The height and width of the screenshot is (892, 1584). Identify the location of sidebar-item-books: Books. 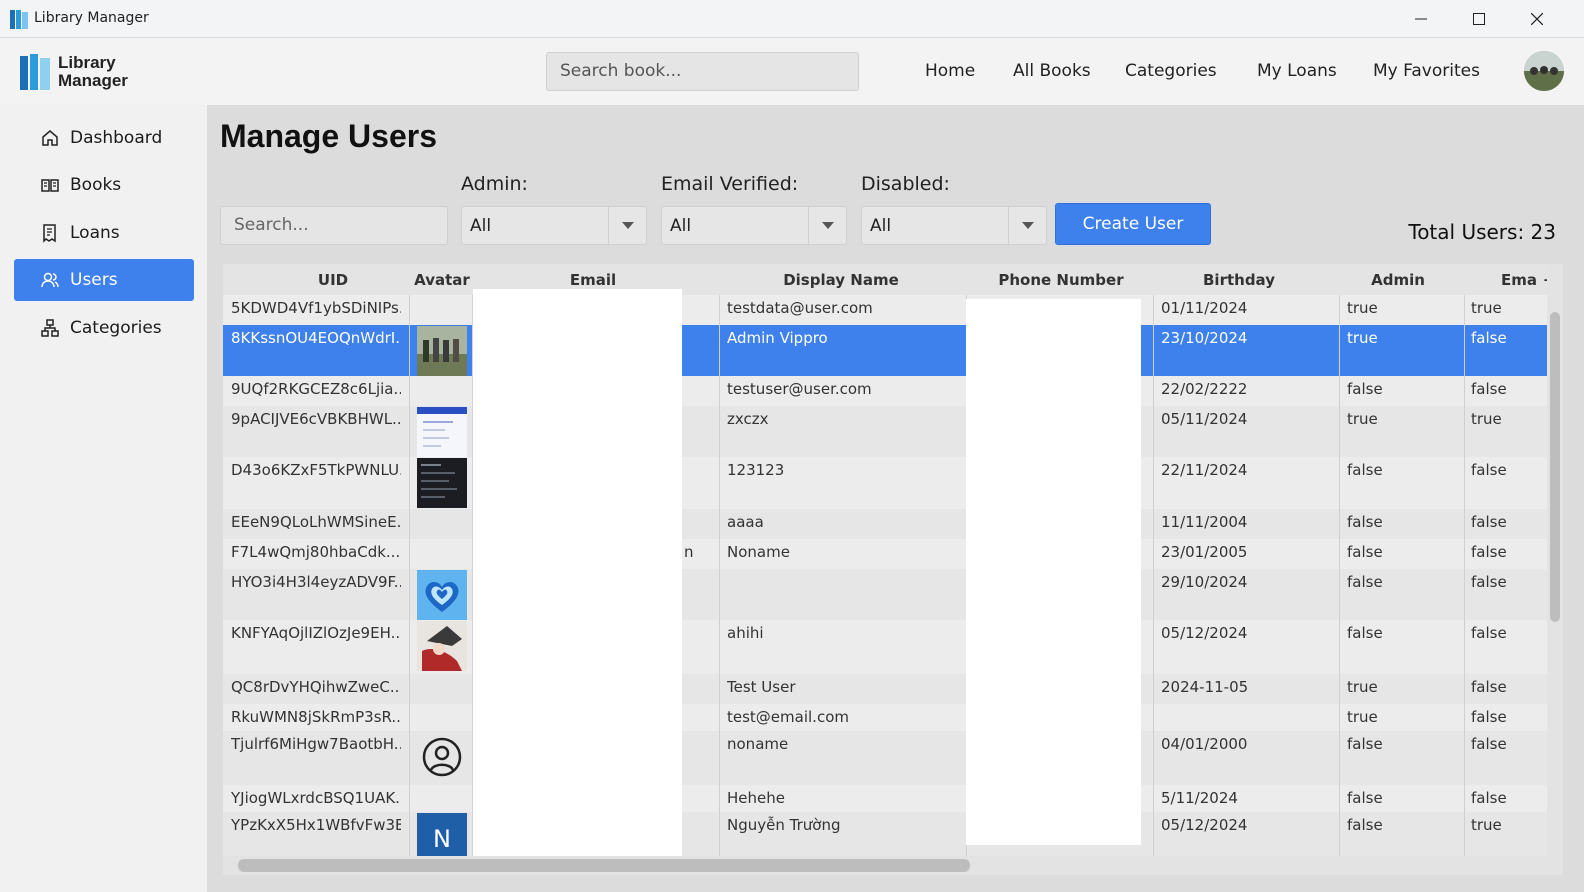
(104, 185).